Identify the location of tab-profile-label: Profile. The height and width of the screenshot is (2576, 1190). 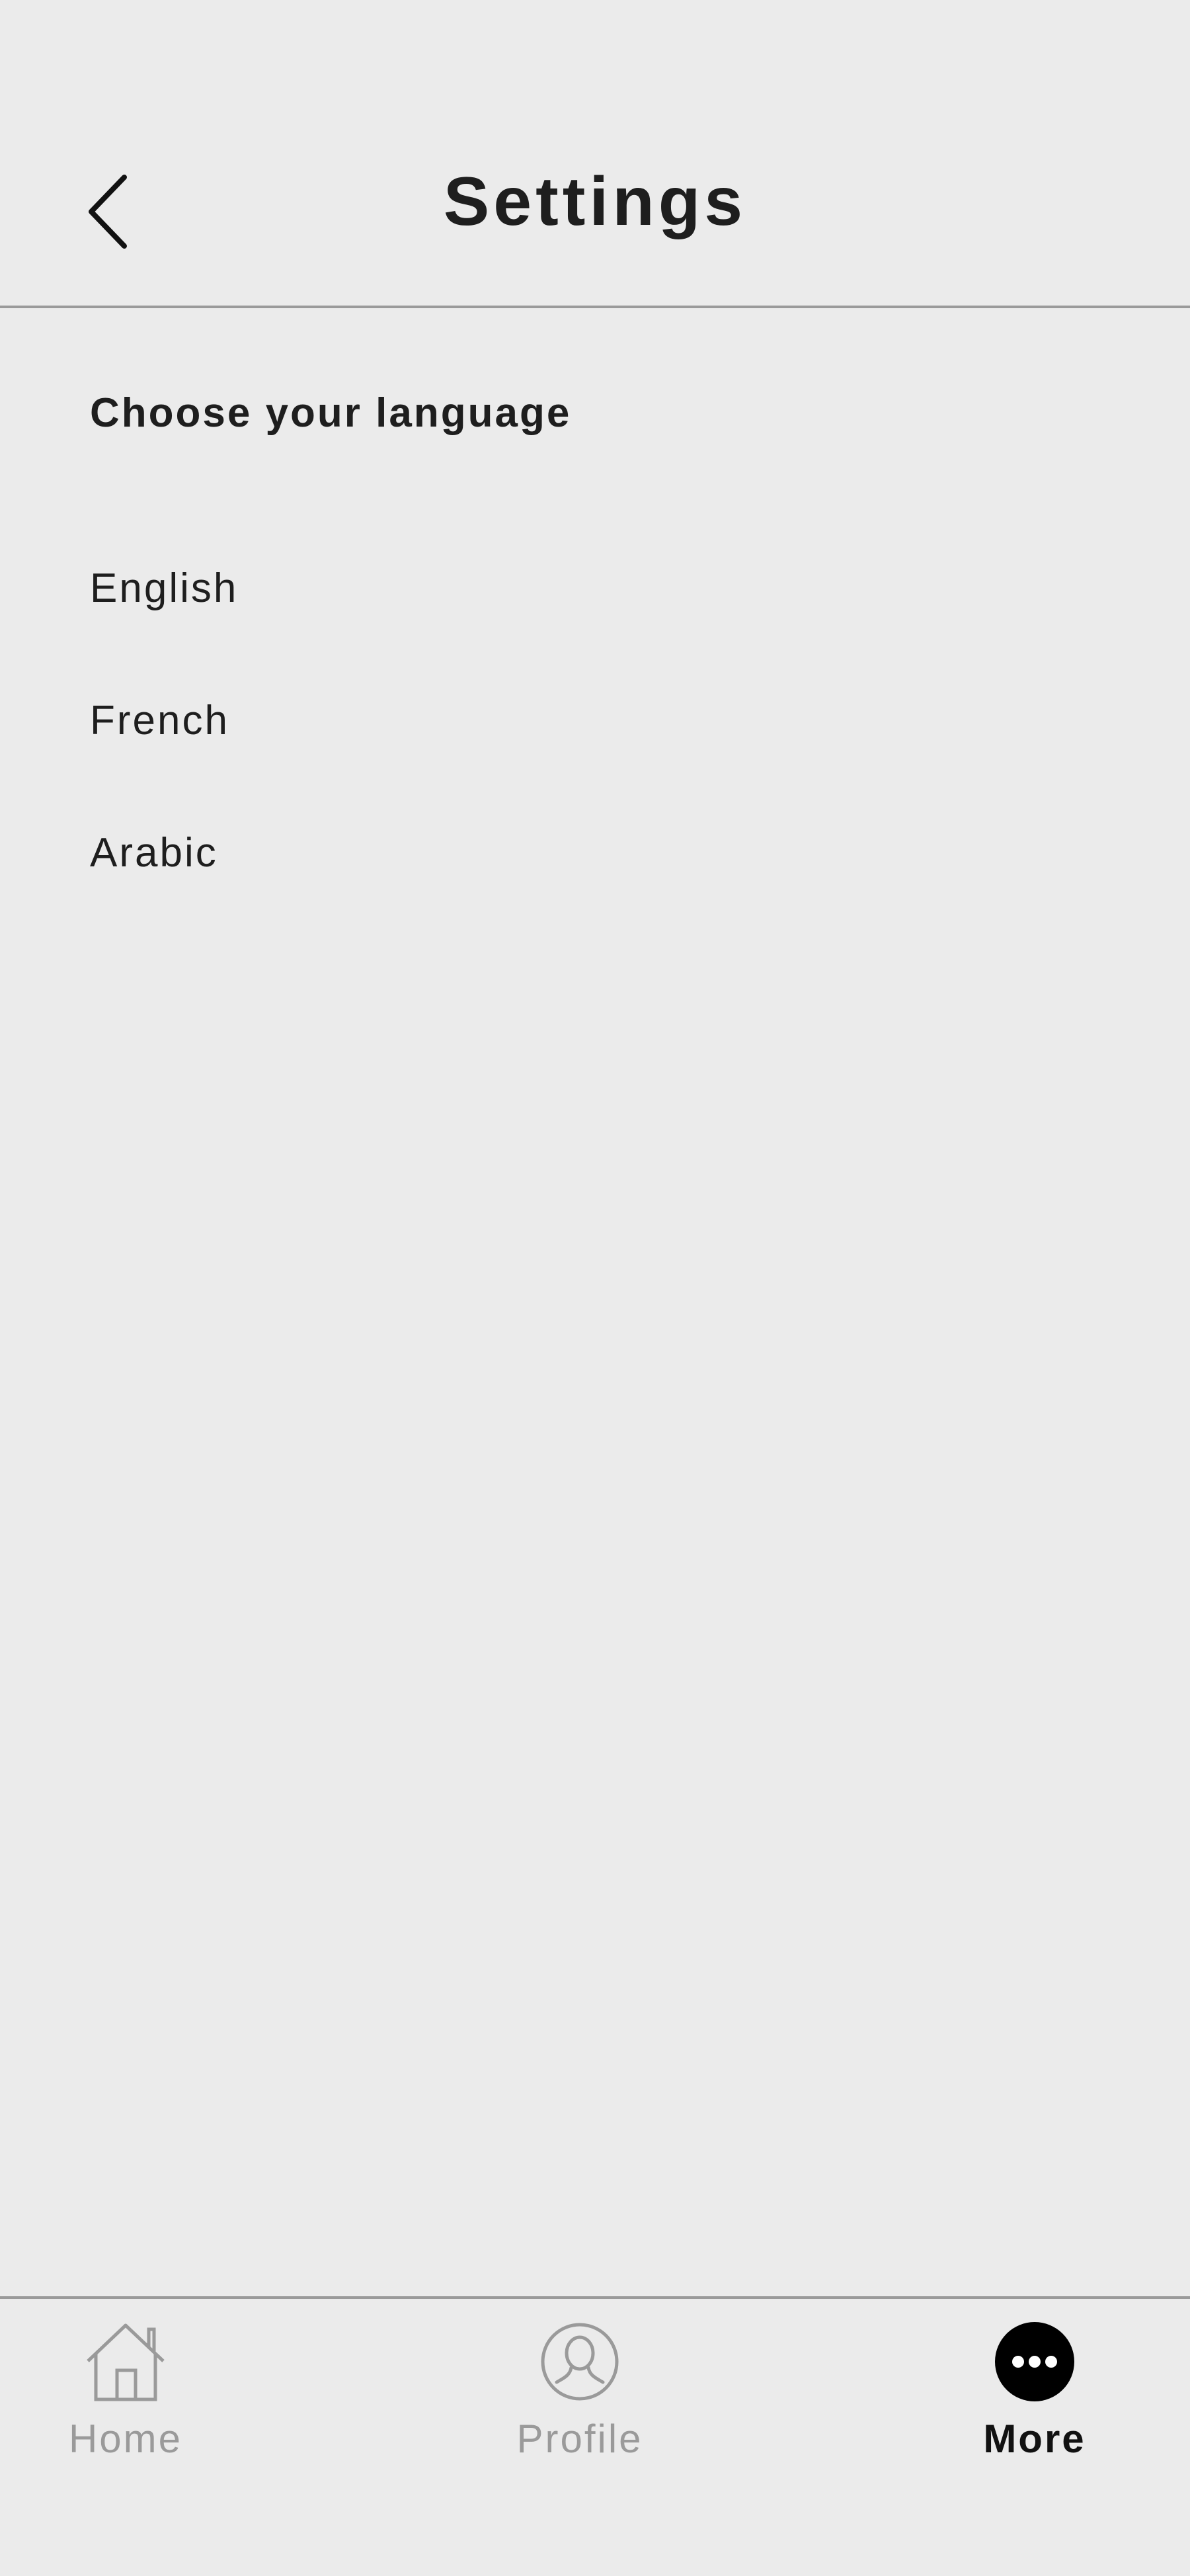
(579, 2439).